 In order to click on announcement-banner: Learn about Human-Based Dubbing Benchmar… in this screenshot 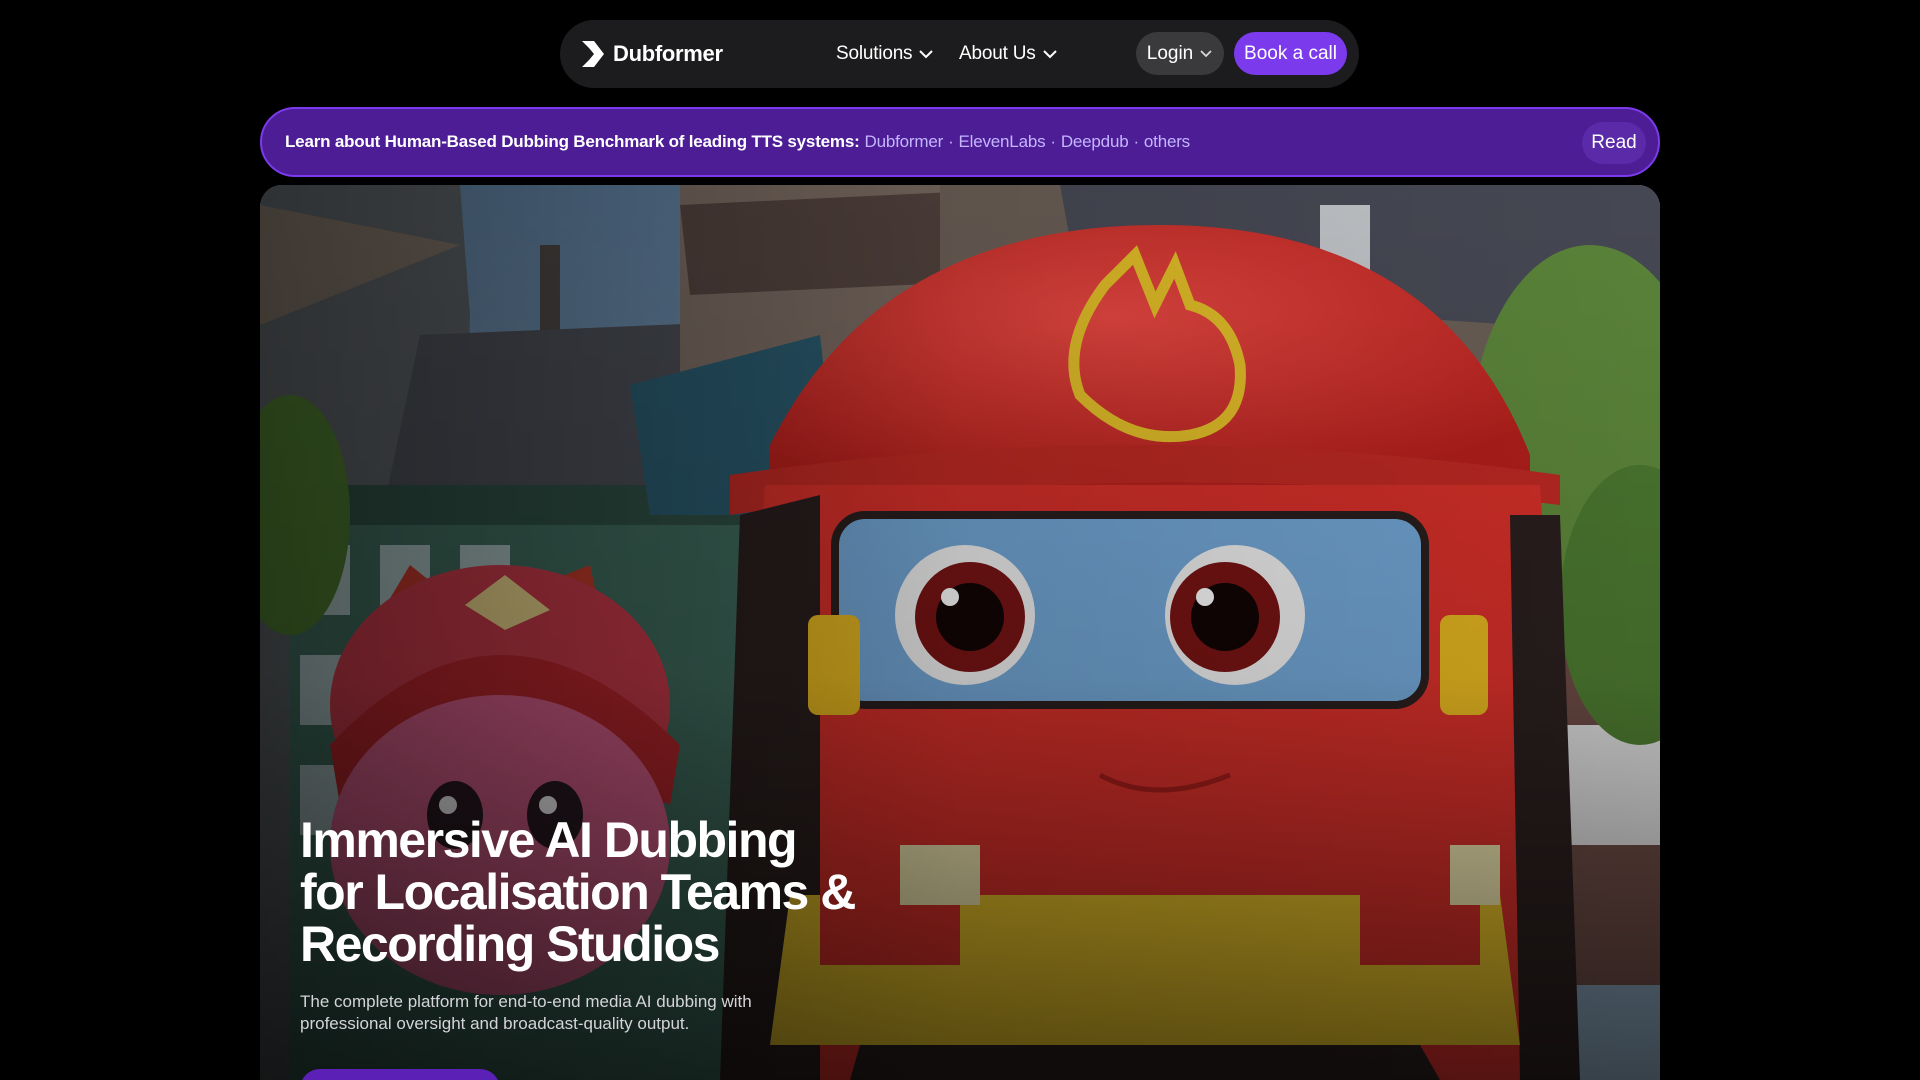, I will do `click(960, 142)`.